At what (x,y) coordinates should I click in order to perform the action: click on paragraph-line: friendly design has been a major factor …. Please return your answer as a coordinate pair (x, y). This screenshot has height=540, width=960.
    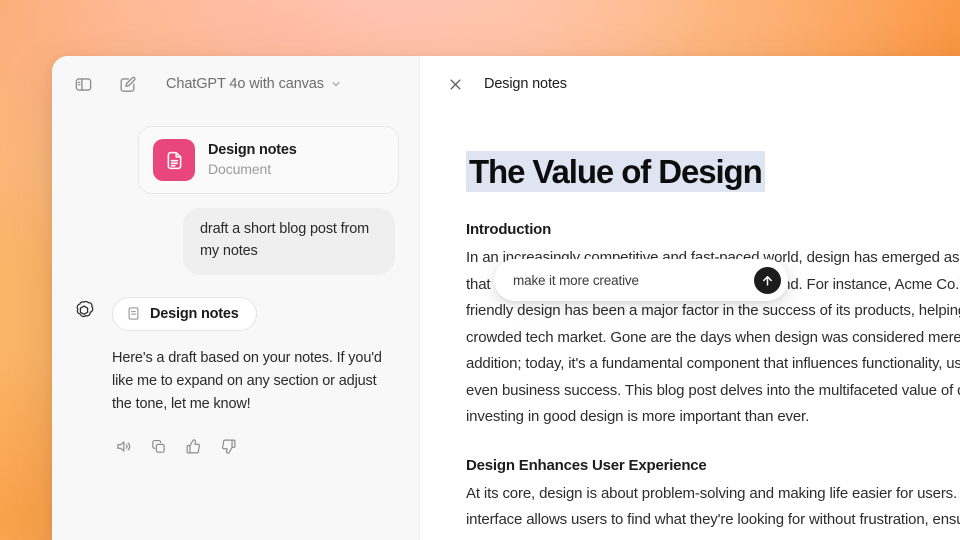
    Looking at the image, I should click on (713, 311).